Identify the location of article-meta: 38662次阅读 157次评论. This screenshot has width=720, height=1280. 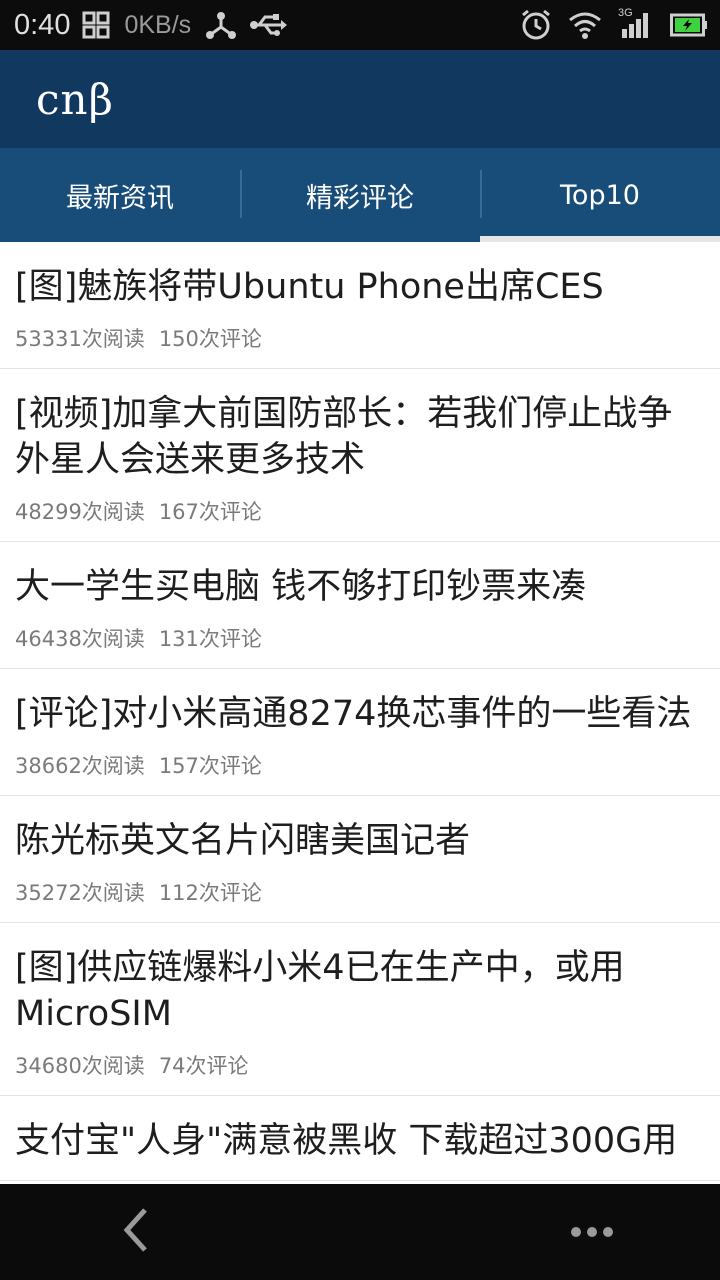
(360, 766).